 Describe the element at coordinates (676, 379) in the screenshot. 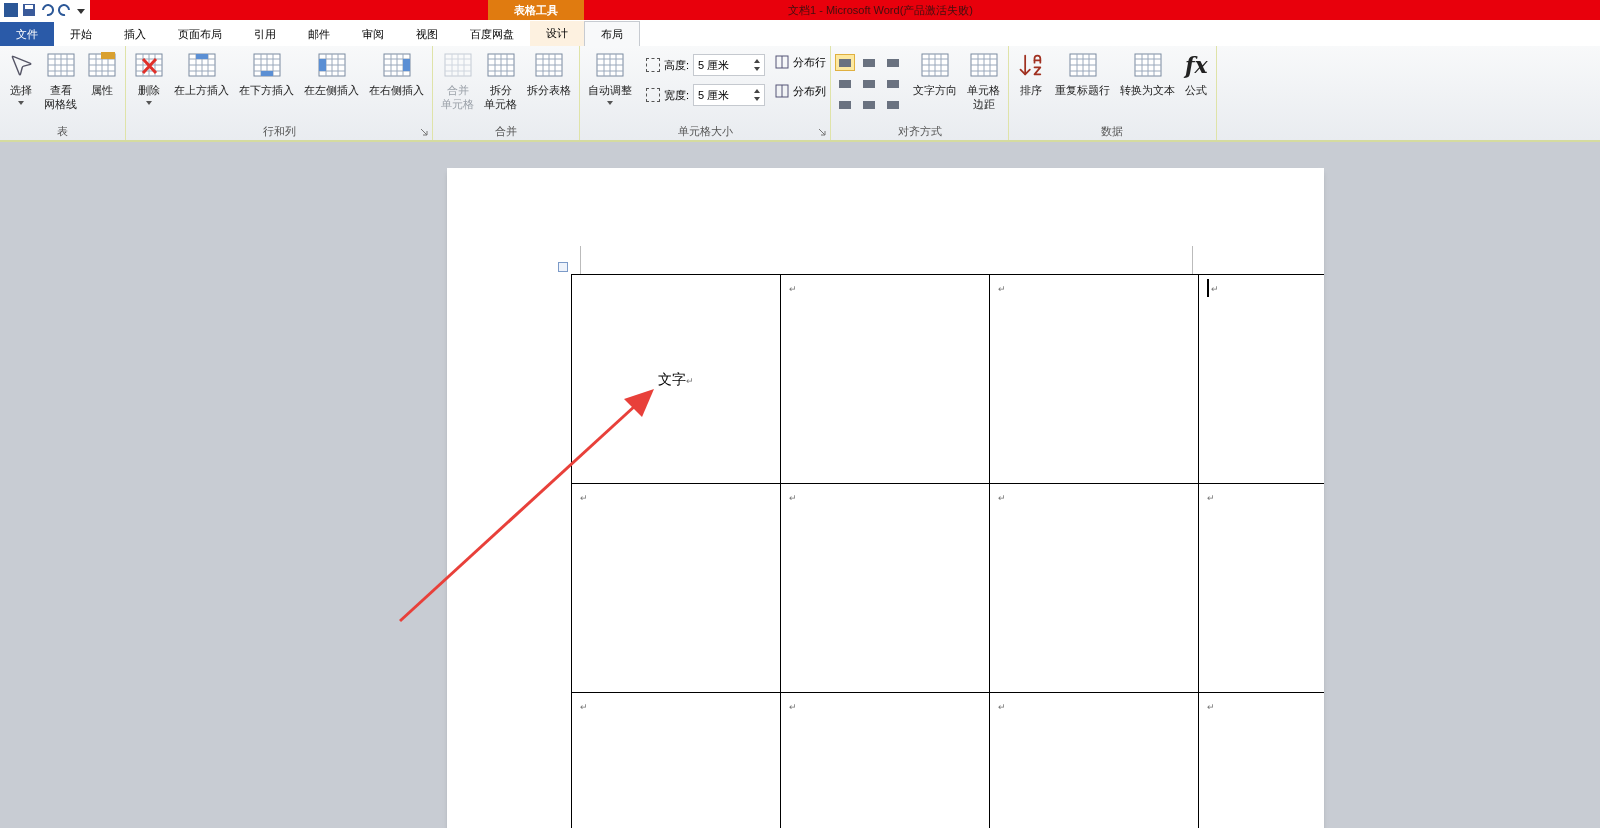

I see `cell-text: 文字↵` at that location.